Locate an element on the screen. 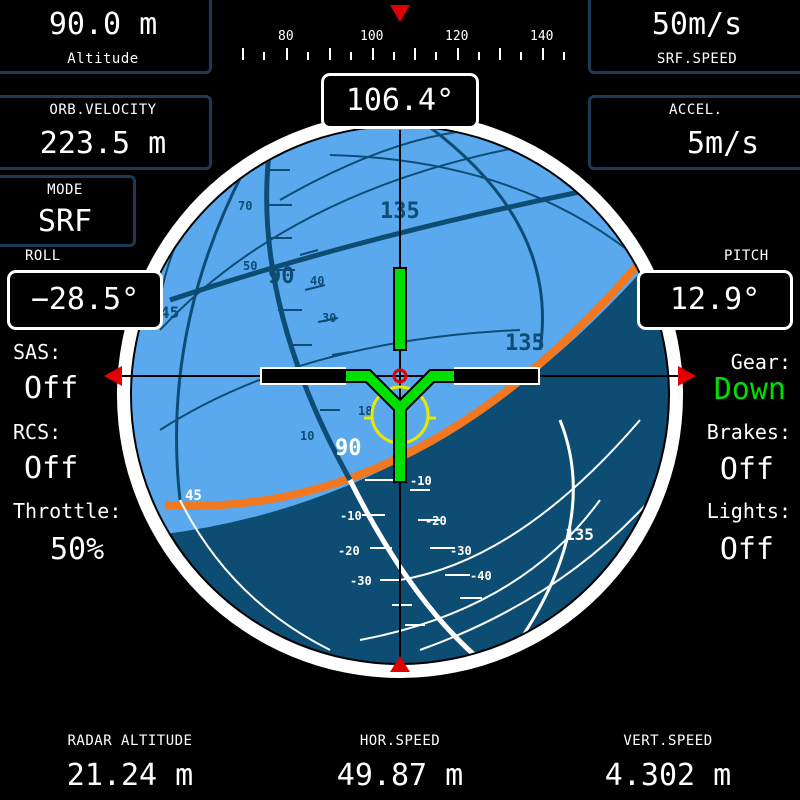  accel-panel: ACCEL. 5m/s is located at coordinates (694, 132).